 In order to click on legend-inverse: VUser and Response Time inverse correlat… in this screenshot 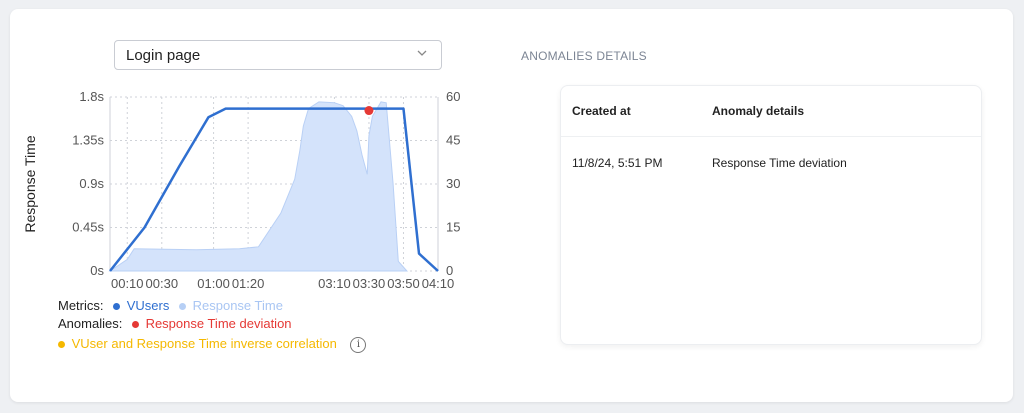, I will do `click(209, 344)`.